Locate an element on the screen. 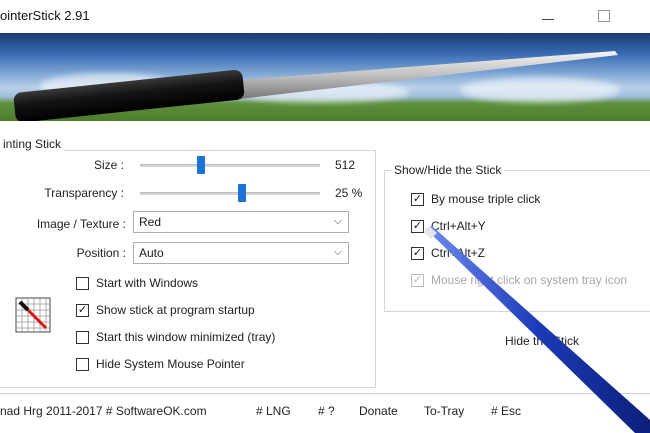 The width and height of the screenshot is (650, 433). image-texture-label: Image / Texture : is located at coordinates (81, 224).